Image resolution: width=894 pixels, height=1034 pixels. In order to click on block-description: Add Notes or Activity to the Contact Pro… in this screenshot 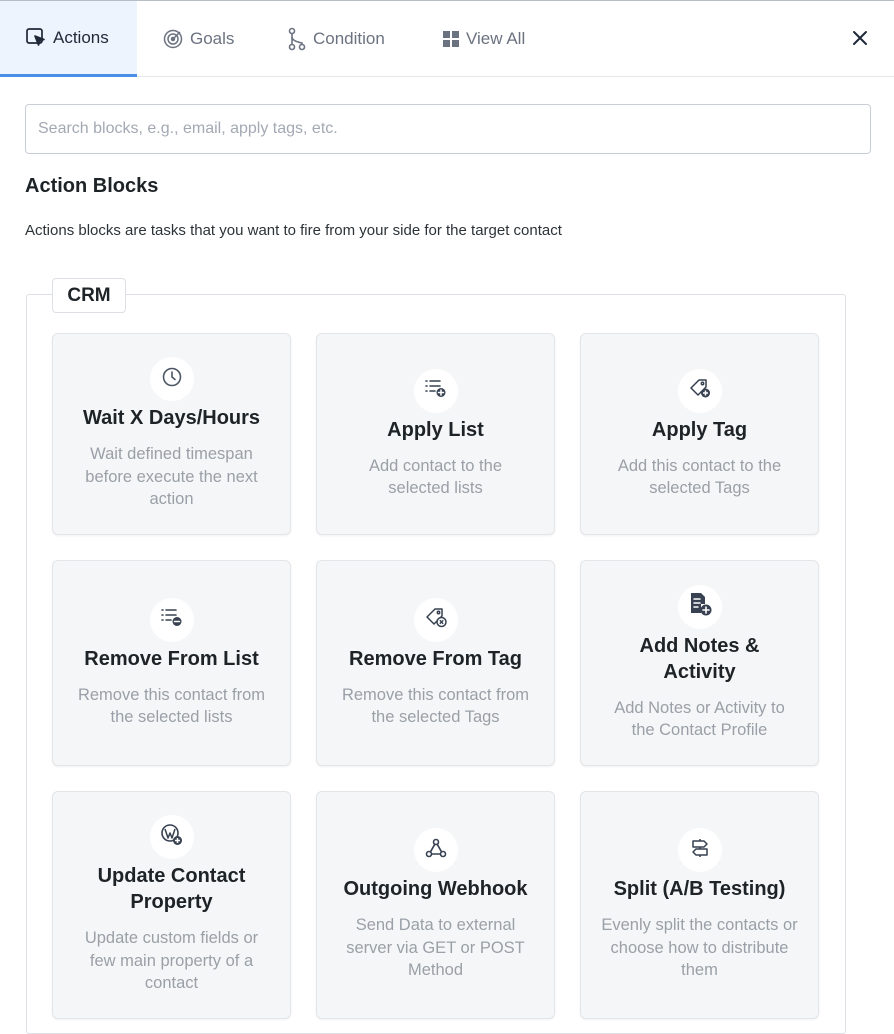, I will do `click(699, 719)`.